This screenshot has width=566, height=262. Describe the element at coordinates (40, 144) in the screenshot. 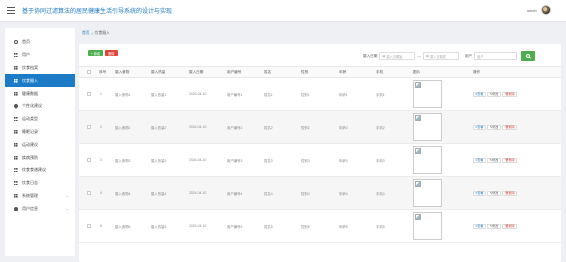

I see `sidebar-item-sport-advice: 运动建议` at that location.